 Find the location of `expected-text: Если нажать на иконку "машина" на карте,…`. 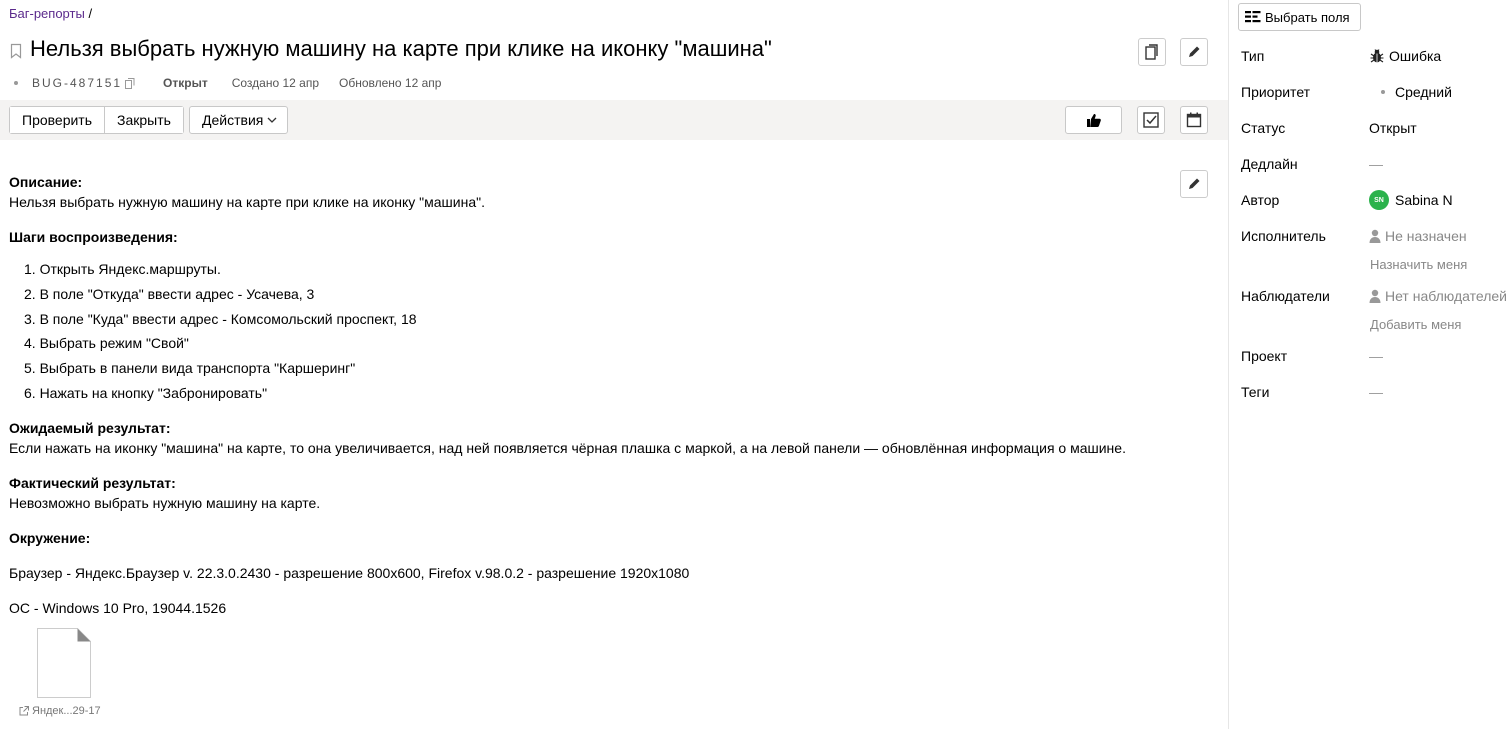

expected-text: Если нажать на иконку "машина" на карте,… is located at coordinates (567, 447).